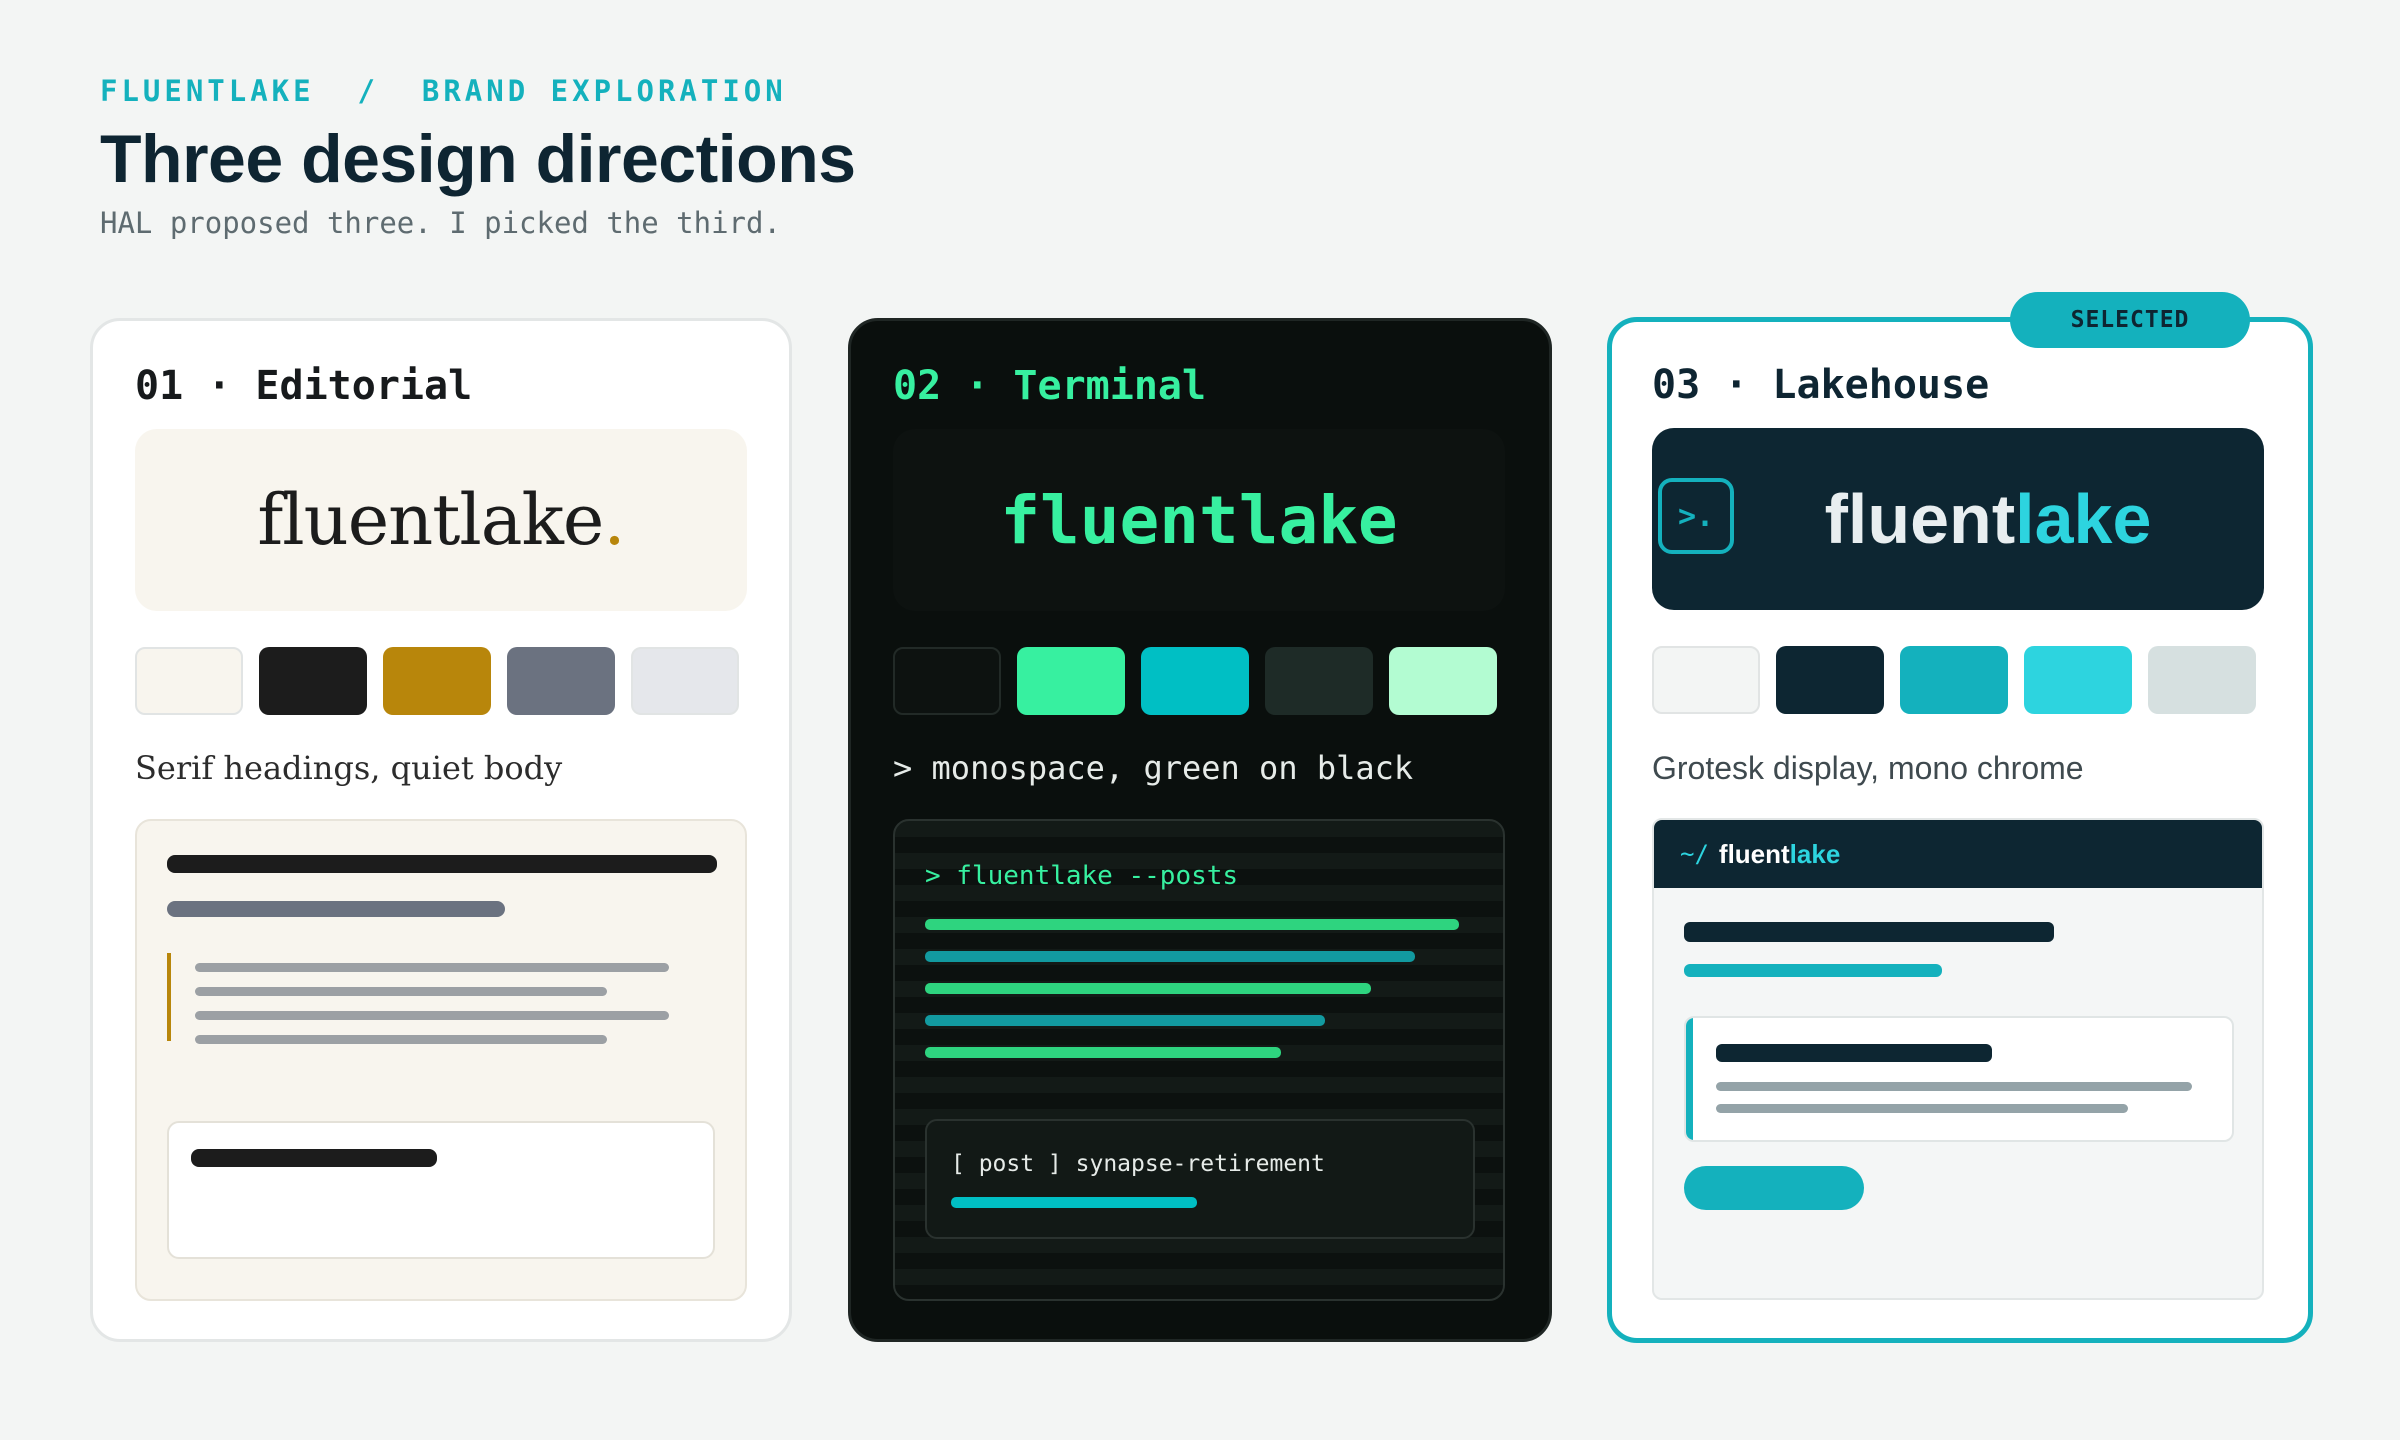 The width and height of the screenshot is (2400, 1440). What do you see at coordinates (349, 768) in the screenshot?
I see `card-tagline: Serif headings, quiet body` at bounding box center [349, 768].